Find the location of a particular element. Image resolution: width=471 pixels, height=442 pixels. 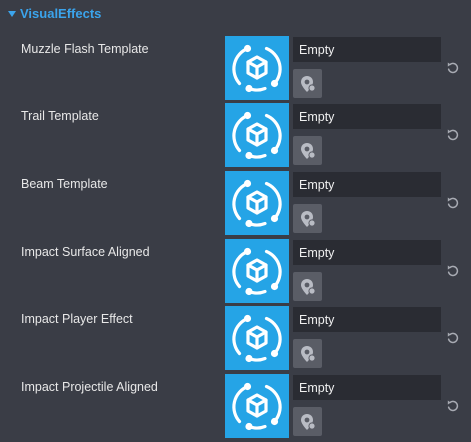

property-label: Beam Template is located at coordinates (64, 184).